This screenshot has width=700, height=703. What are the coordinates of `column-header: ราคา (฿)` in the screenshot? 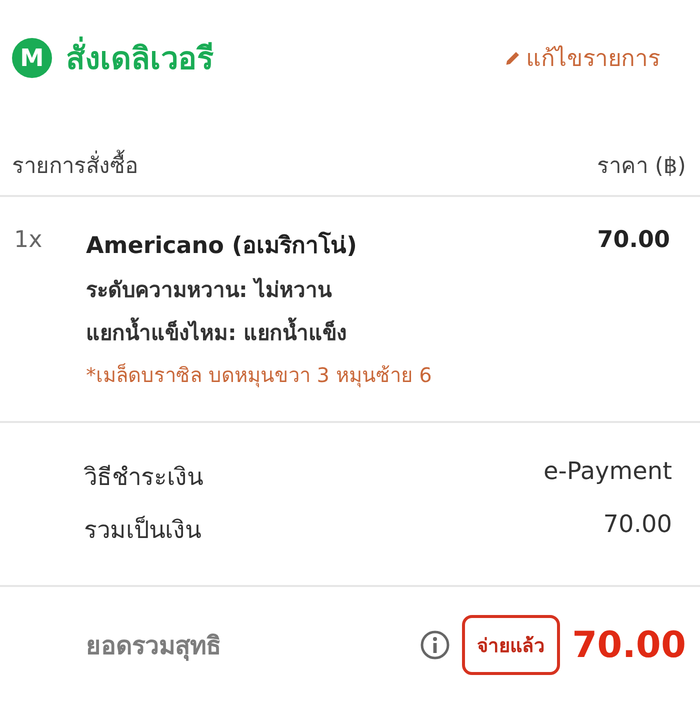 It's located at (641, 167).